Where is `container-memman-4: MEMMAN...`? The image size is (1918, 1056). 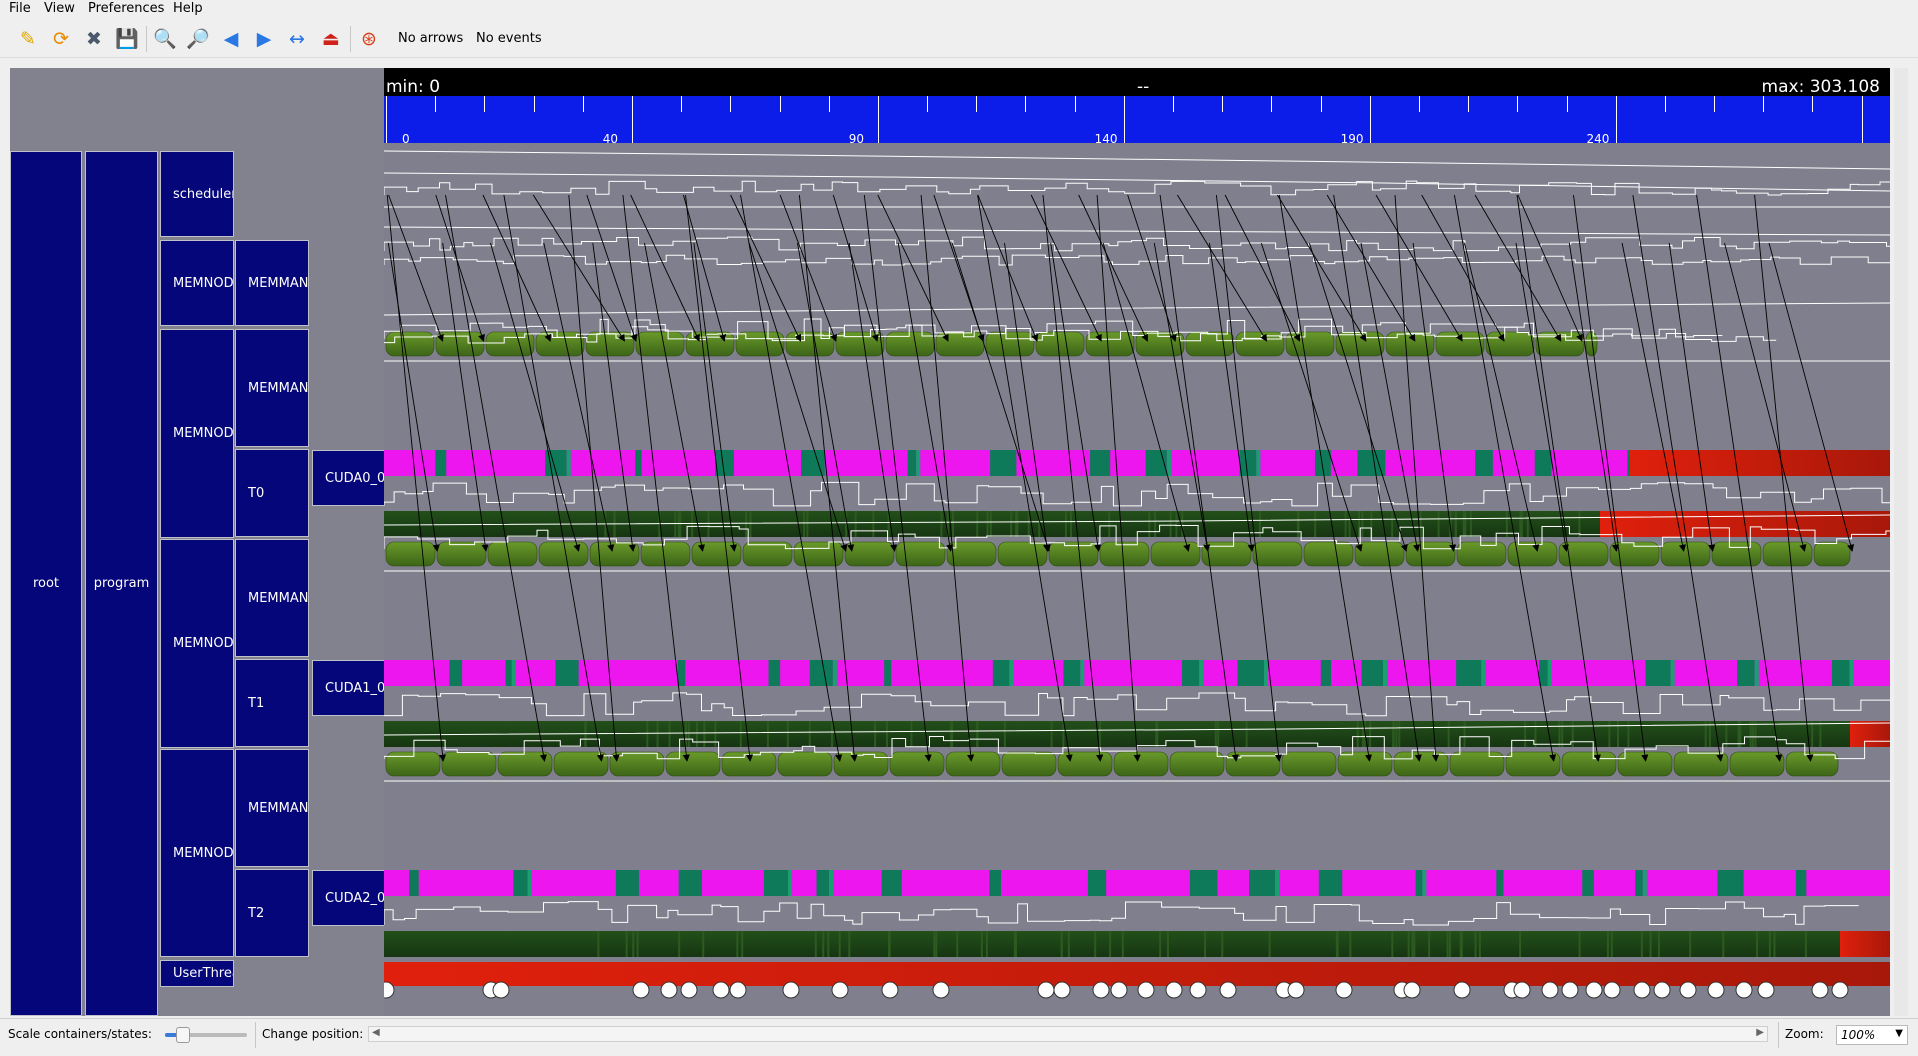 container-memman-4: MEMMAN... is located at coordinates (272, 808).